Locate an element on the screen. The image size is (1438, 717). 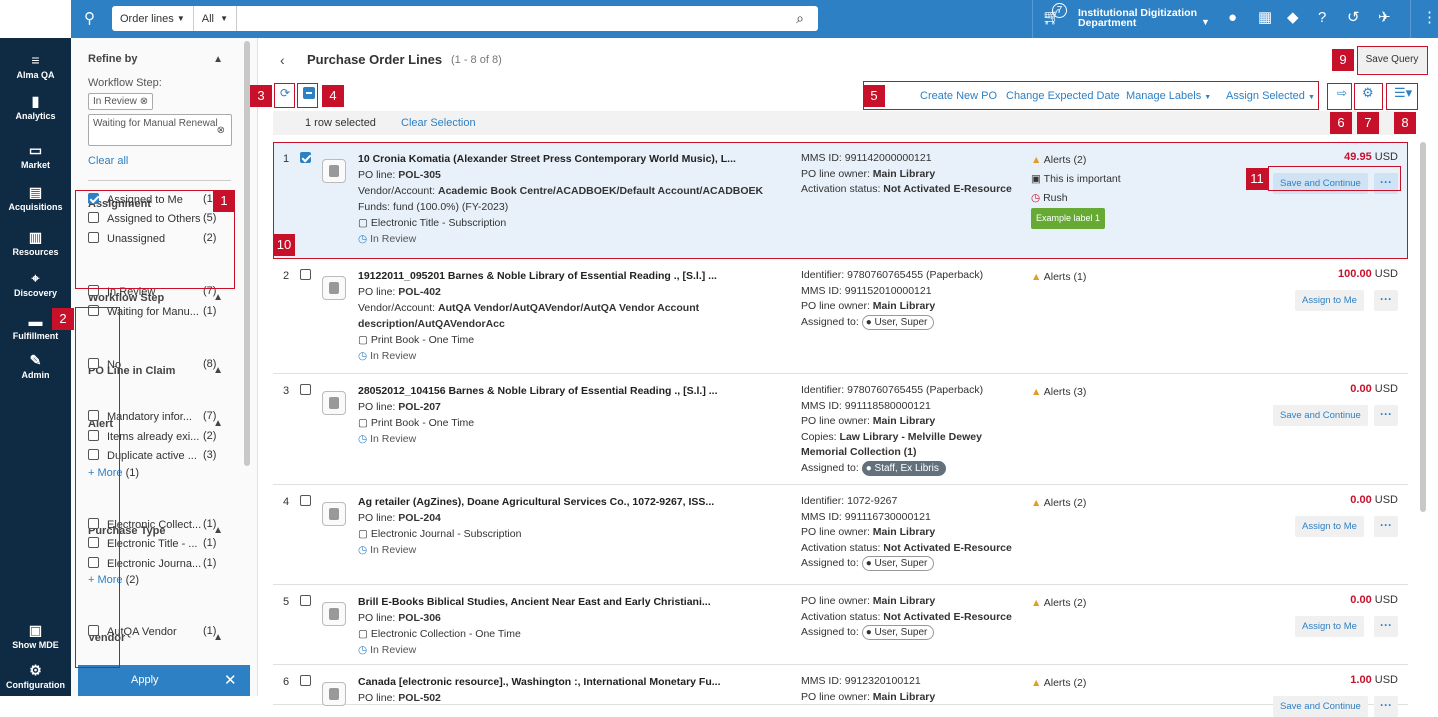
books-icon: ▥ is located at coordinates (35, 237).